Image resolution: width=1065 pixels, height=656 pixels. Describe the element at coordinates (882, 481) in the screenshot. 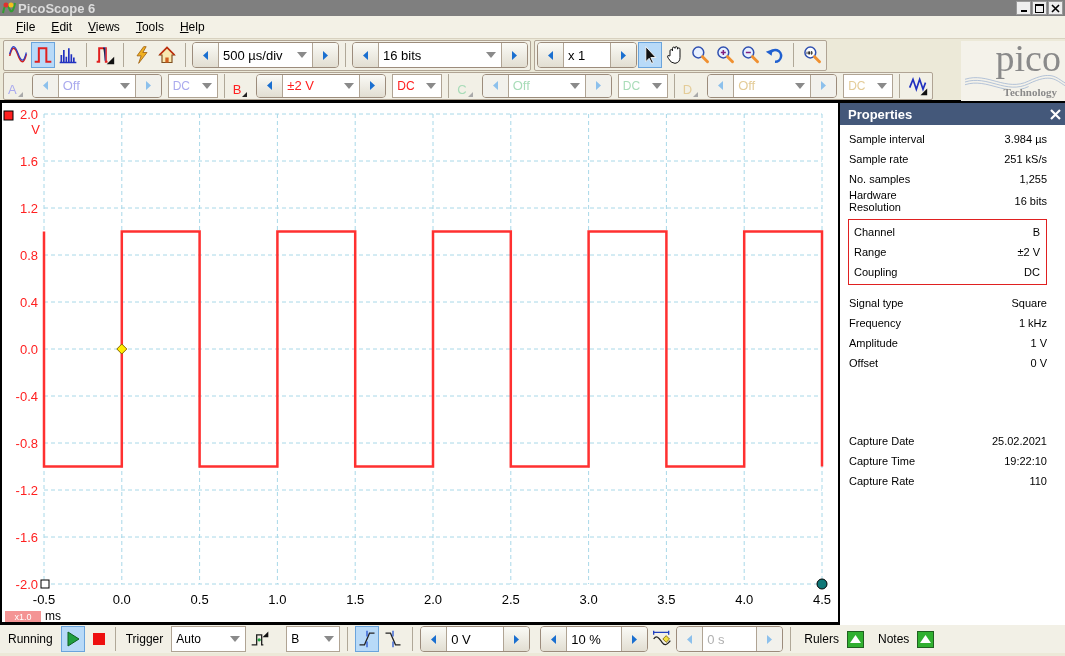

I see `property-label: Capture Rate` at that location.